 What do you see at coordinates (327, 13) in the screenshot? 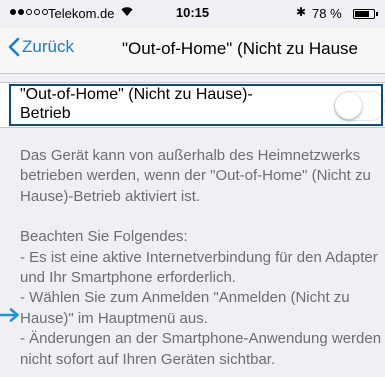
I see `battery-percentage: 78 %` at bounding box center [327, 13].